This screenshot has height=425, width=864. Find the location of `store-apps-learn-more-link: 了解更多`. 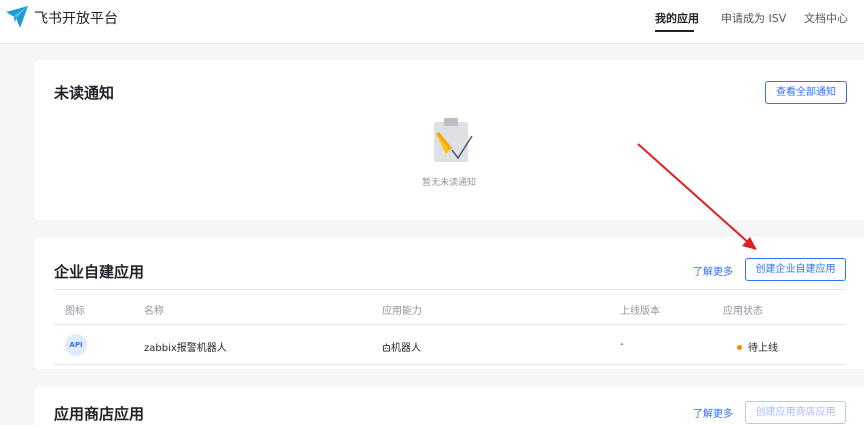

store-apps-learn-more-link: 了解更多 is located at coordinates (713, 412).